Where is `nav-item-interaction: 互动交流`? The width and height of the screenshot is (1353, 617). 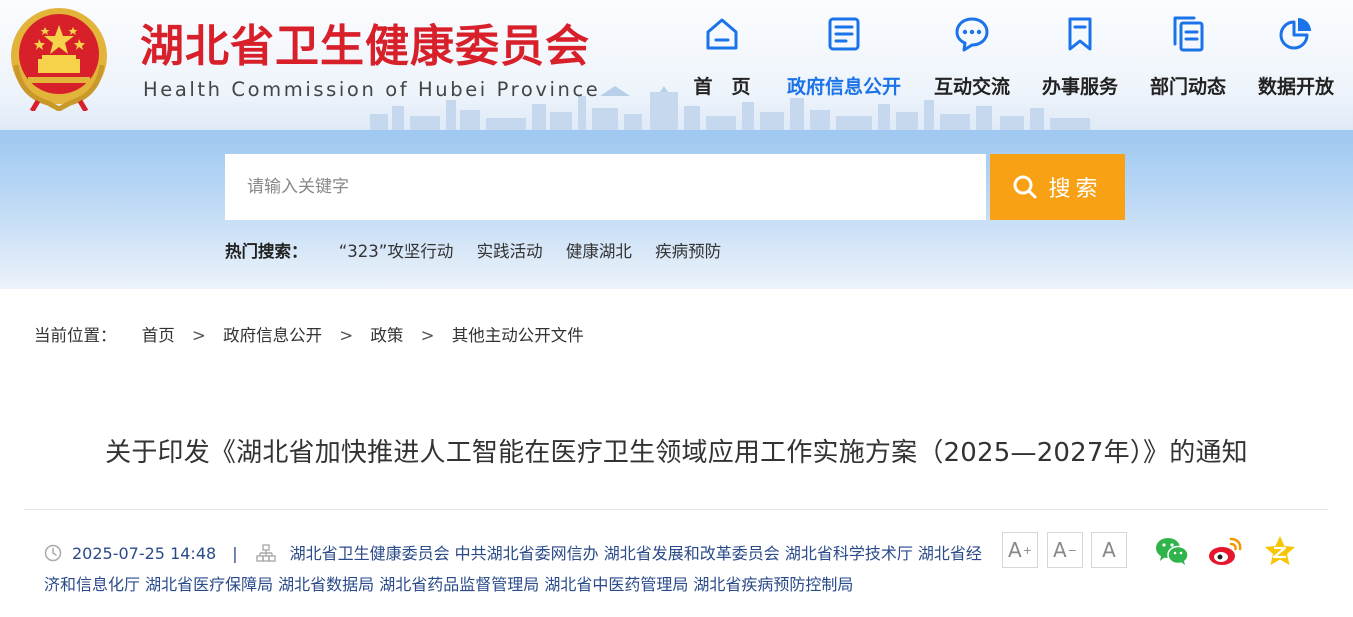
nav-item-interaction: 互动交流 is located at coordinates (972, 56).